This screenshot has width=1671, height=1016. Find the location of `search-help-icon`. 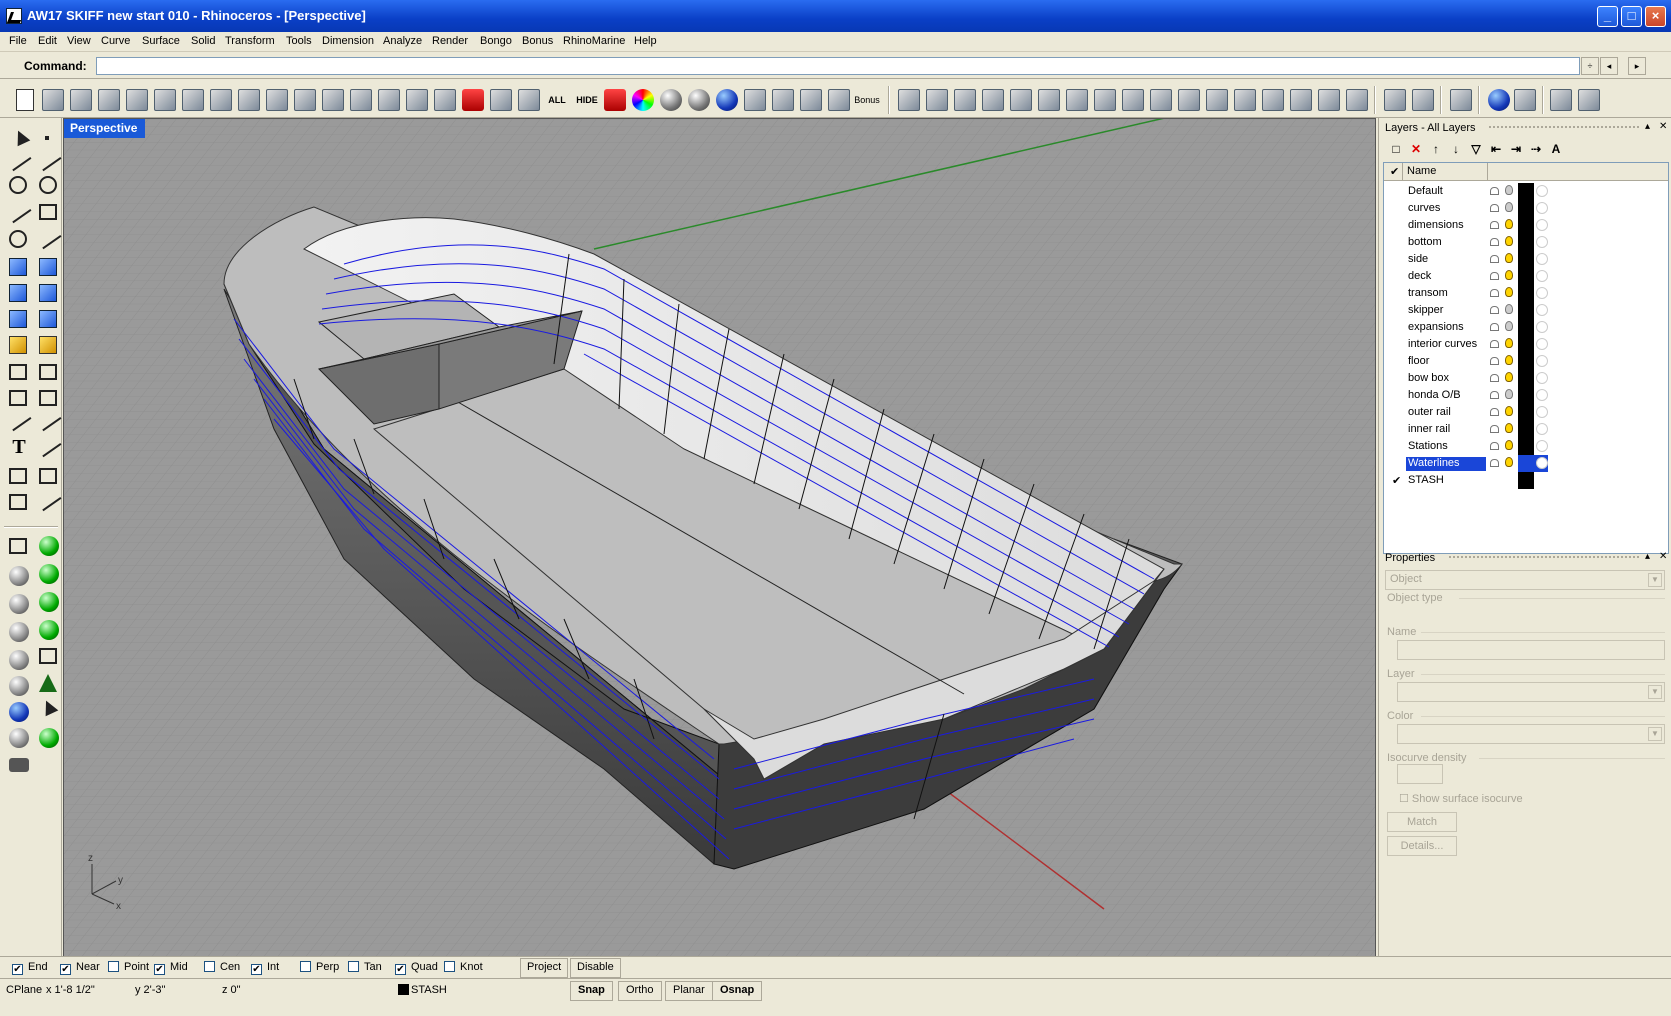

search-help-icon is located at coordinates (1525, 100).